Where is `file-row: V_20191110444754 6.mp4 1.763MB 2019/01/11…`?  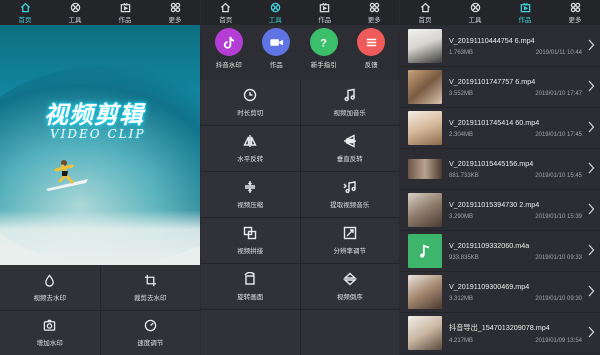 file-row: V_20191110444754 6.mp4 1.763MB 2019/01/11… is located at coordinates (500, 46).